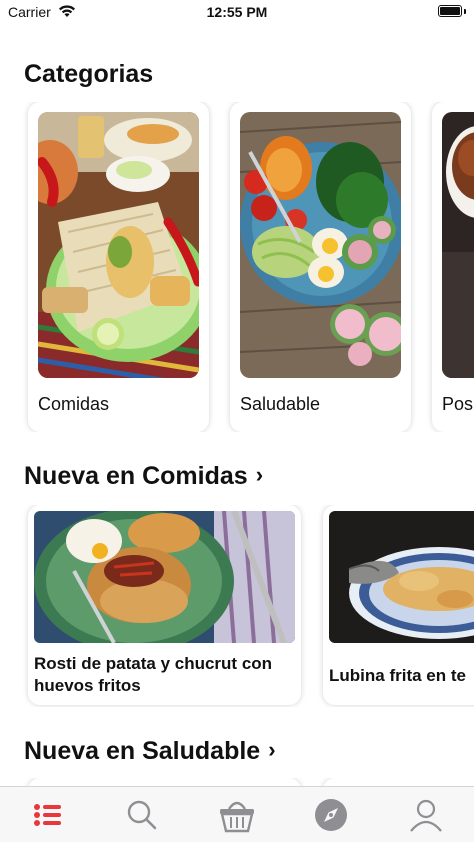 The image size is (474, 842). What do you see at coordinates (89, 74) in the screenshot?
I see `categories-title: Categorias` at bounding box center [89, 74].